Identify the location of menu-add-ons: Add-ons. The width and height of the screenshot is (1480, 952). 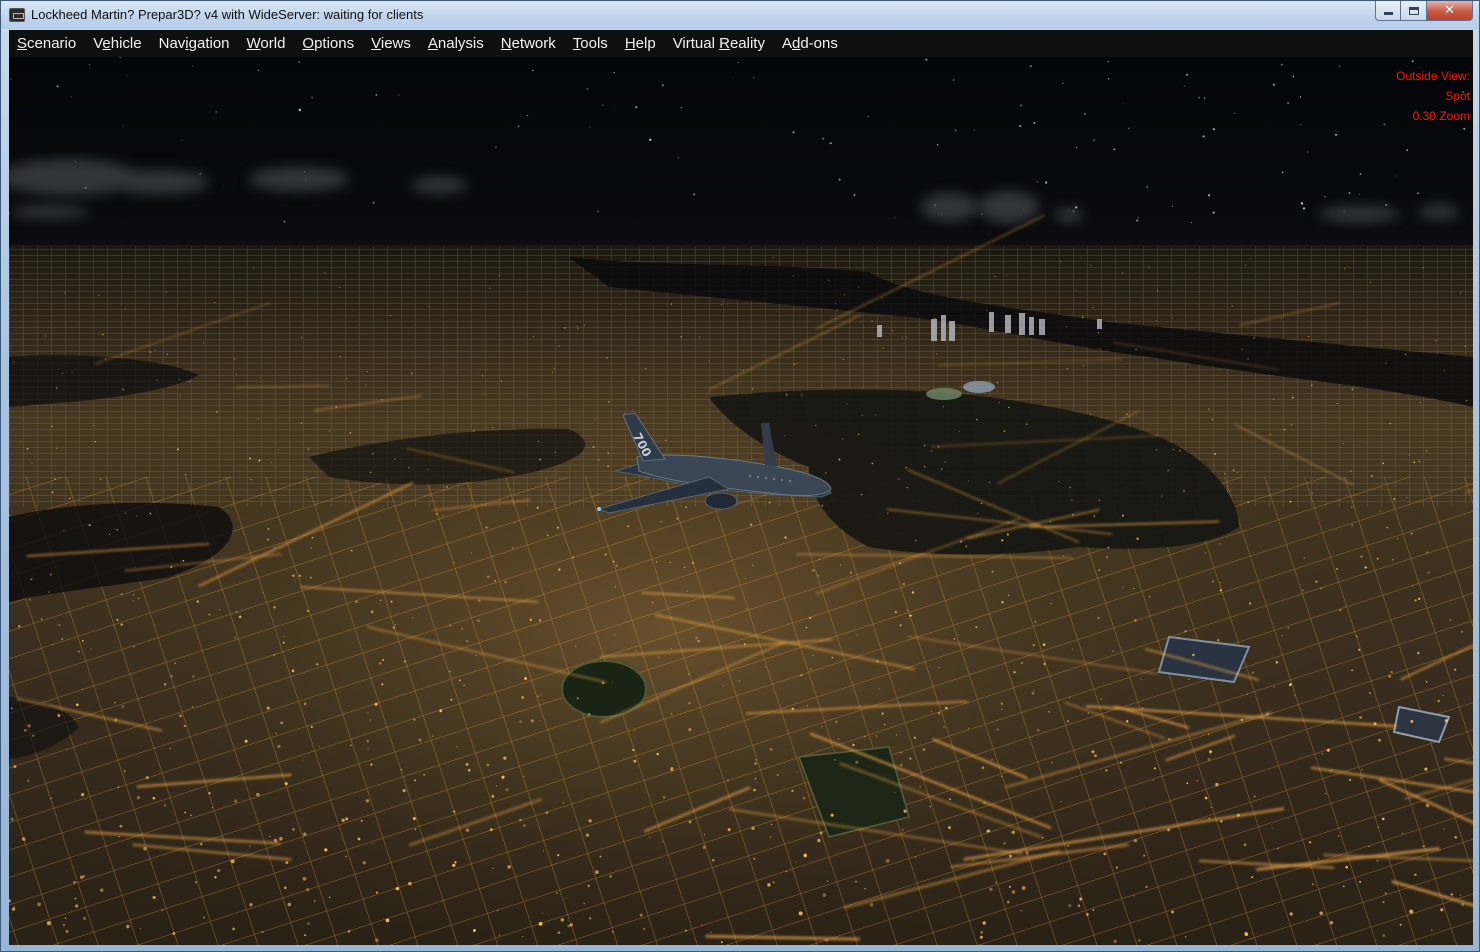
(811, 43).